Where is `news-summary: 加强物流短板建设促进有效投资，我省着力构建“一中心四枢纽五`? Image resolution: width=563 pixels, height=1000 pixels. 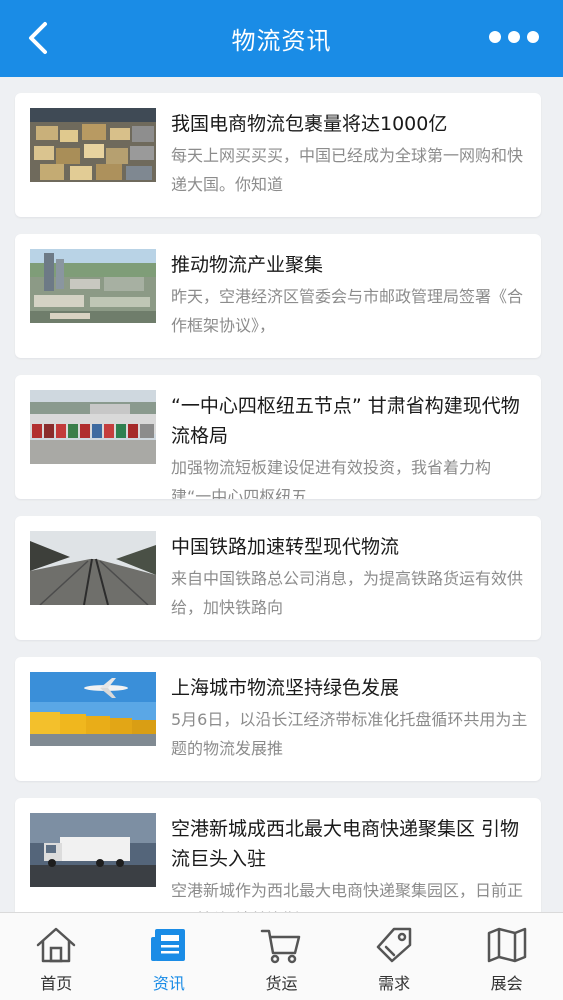 news-summary: 加强物流短板建设促进有效投资，我省着力构建“一中心四枢纽五 is located at coordinates (331, 478).